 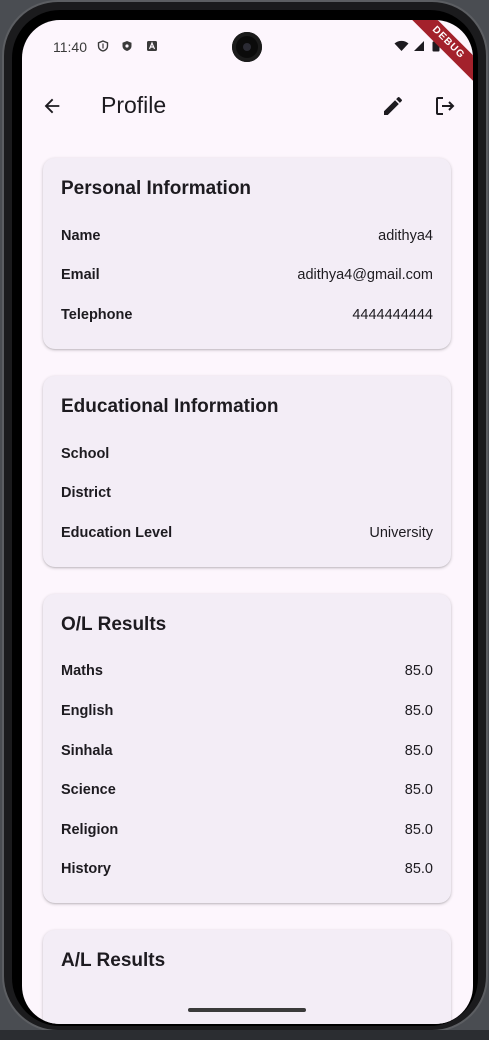 What do you see at coordinates (247, 830) in the screenshot?
I see `result-row-religion: Religion 85.0` at bounding box center [247, 830].